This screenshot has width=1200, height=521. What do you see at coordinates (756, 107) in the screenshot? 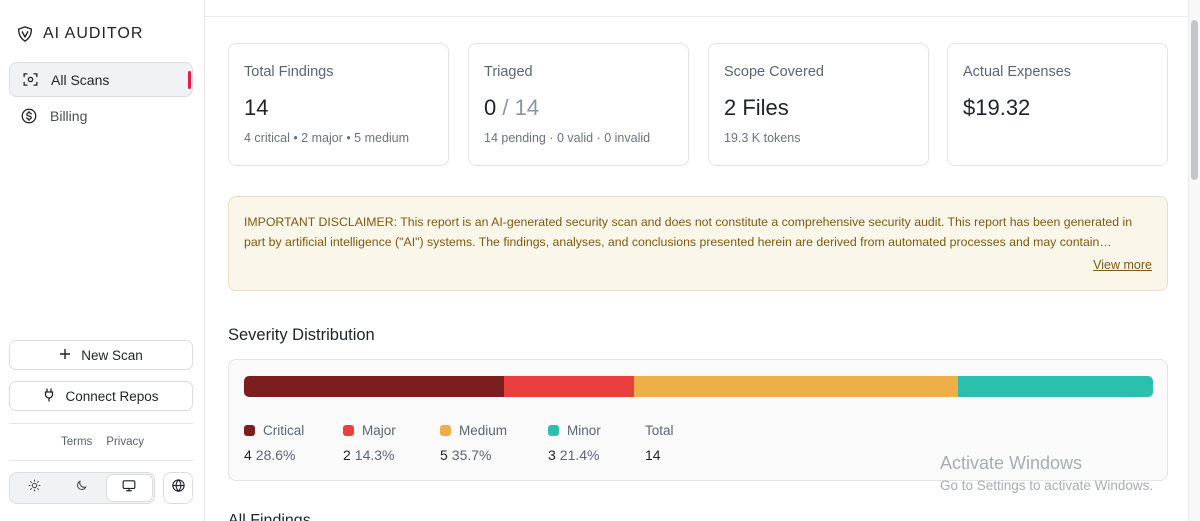
I see `card-value: 2 Files` at bounding box center [756, 107].